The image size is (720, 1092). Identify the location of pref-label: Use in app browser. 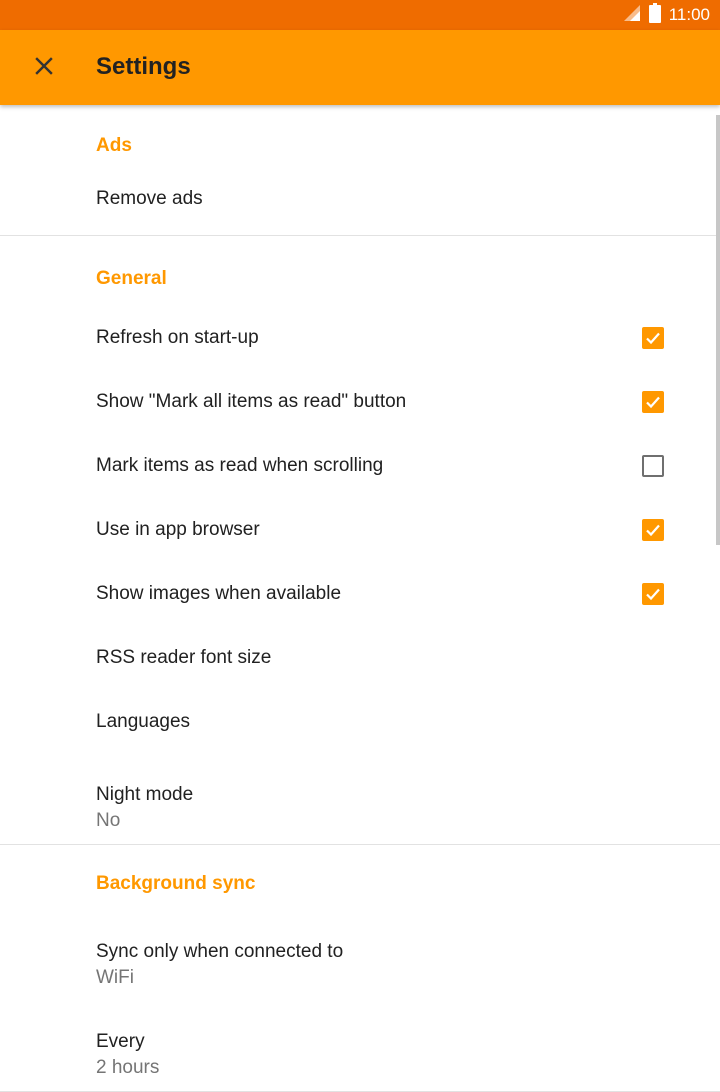
(178, 529).